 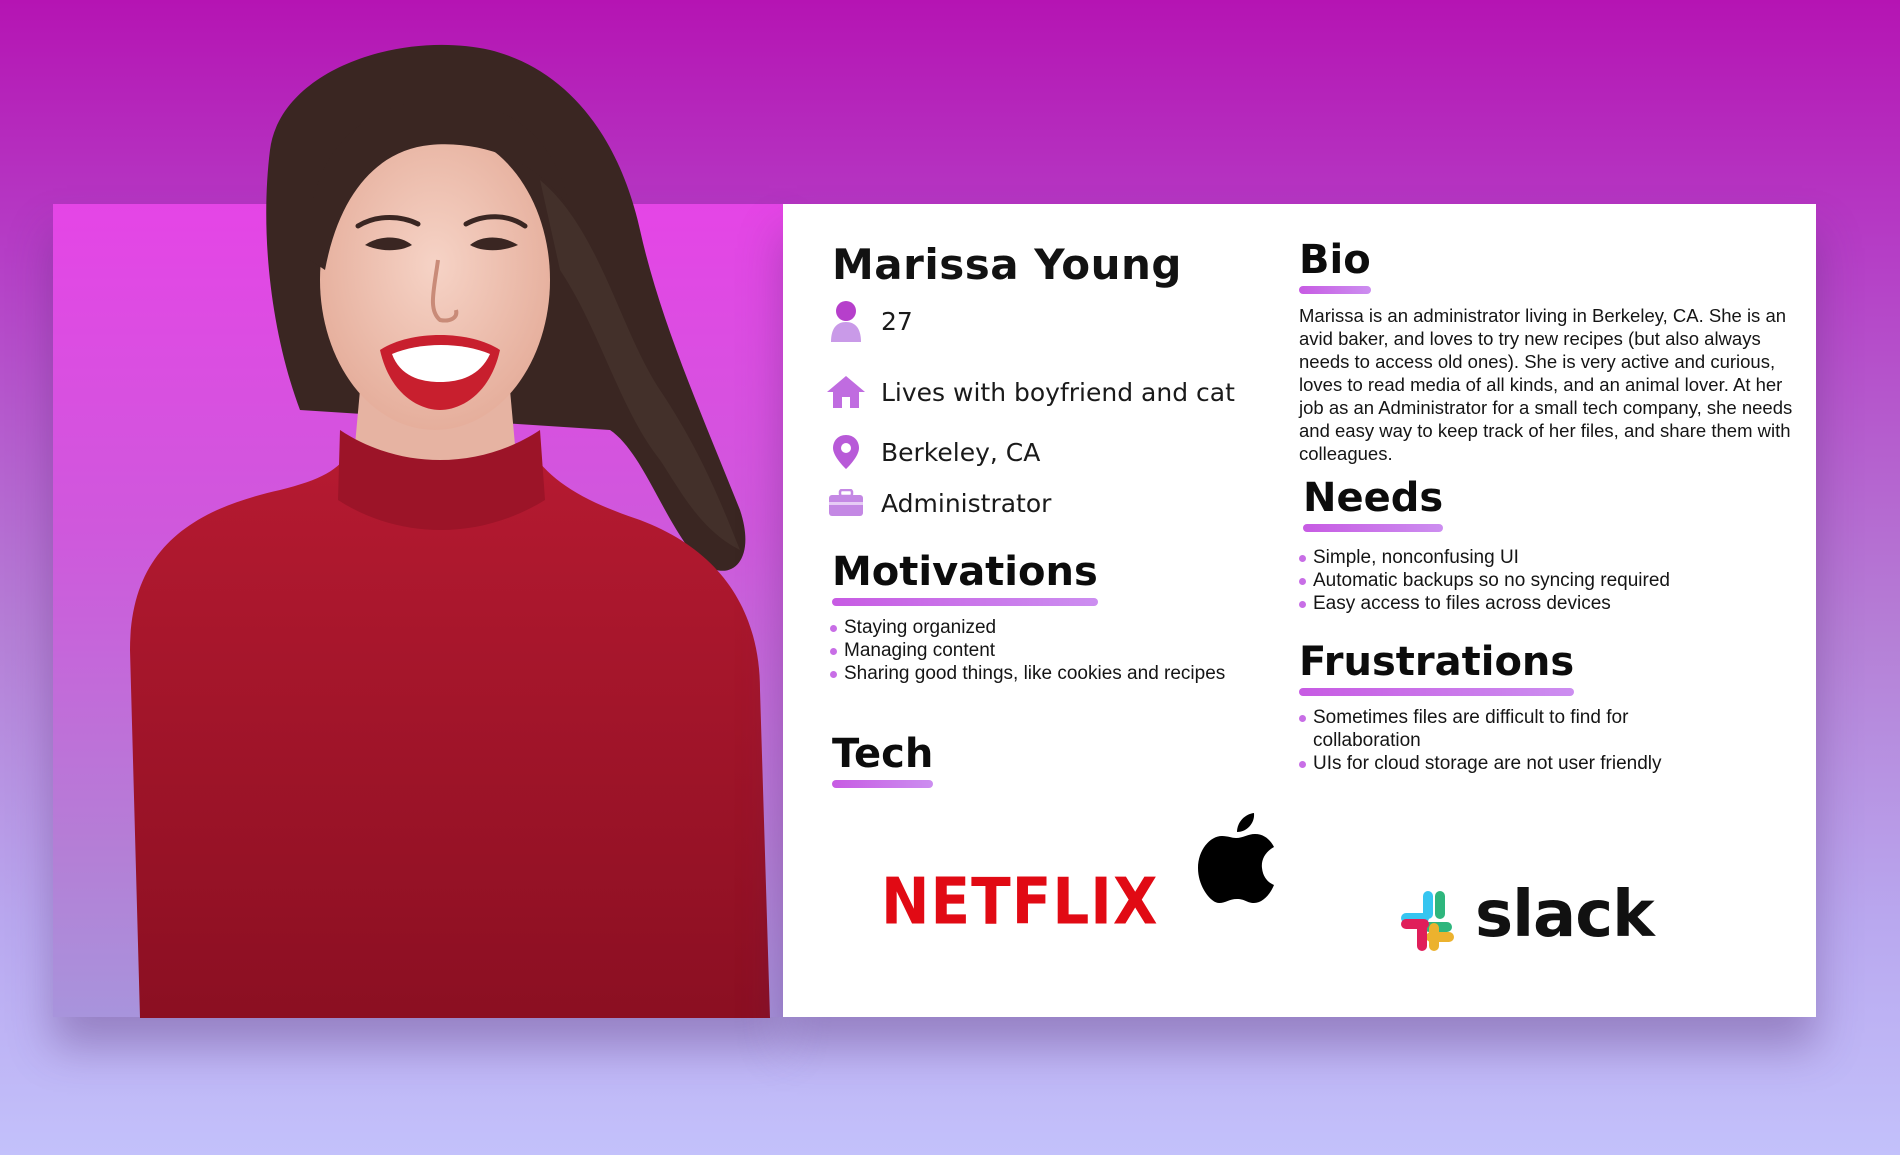 I want to click on age-row: 27, so click(x=868, y=321).